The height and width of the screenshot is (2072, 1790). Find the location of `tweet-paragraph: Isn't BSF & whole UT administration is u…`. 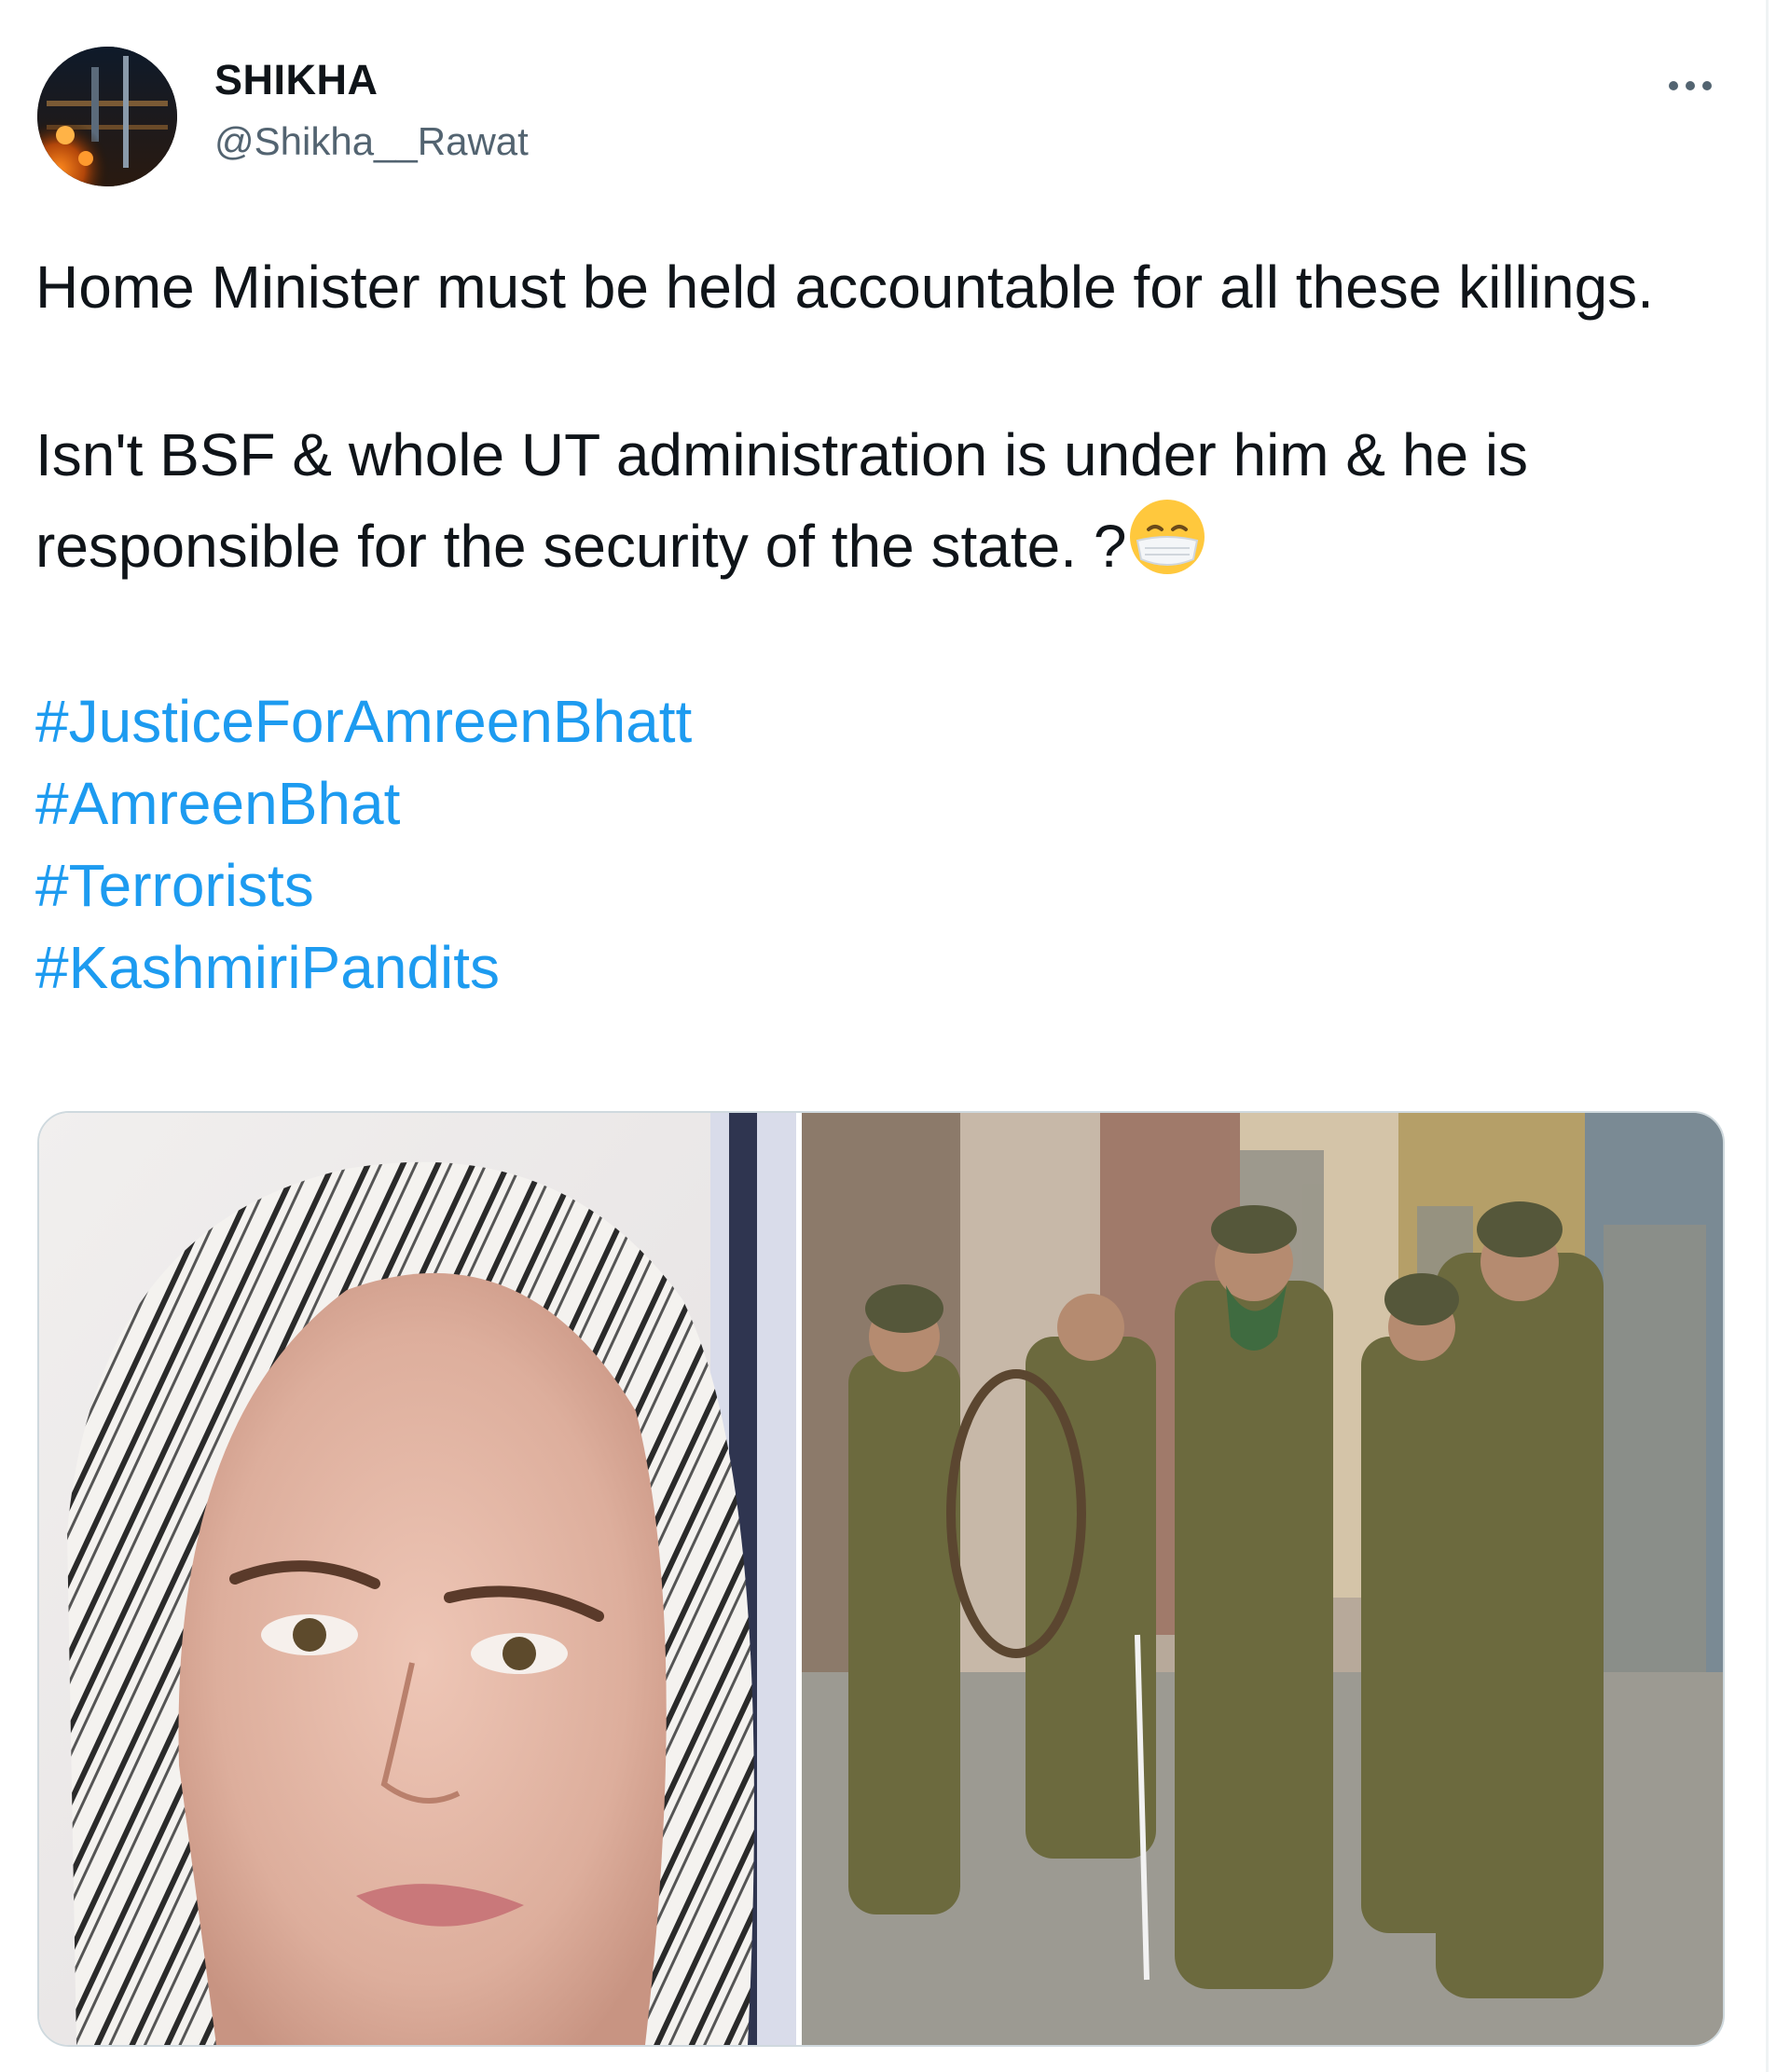

tweet-paragraph: Isn't BSF & whole UT administration is u… is located at coordinates (883, 505).